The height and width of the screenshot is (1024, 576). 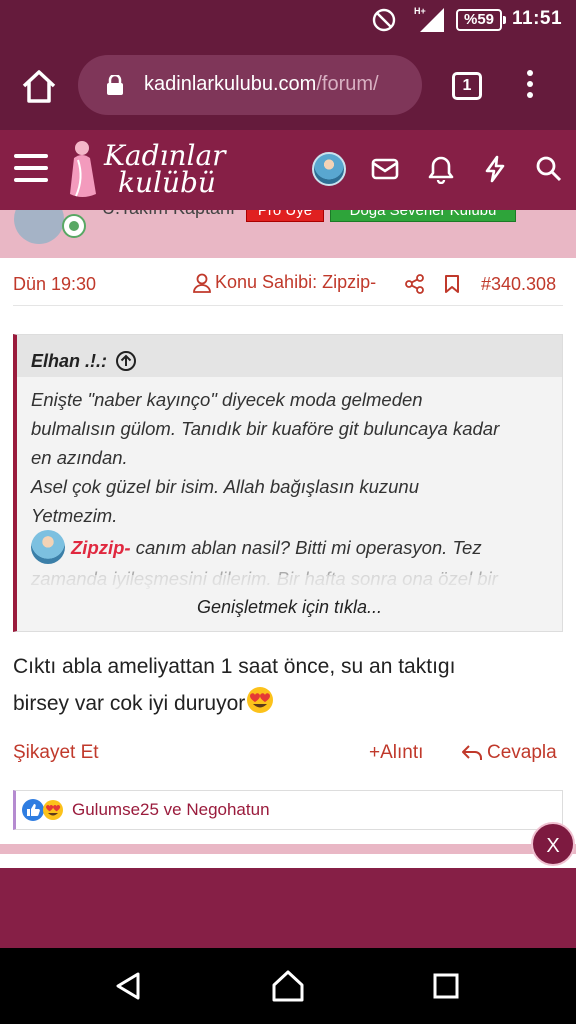 What do you see at coordinates (537, 18) in the screenshot?
I see `clock: 11:51` at bounding box center [537, 18].